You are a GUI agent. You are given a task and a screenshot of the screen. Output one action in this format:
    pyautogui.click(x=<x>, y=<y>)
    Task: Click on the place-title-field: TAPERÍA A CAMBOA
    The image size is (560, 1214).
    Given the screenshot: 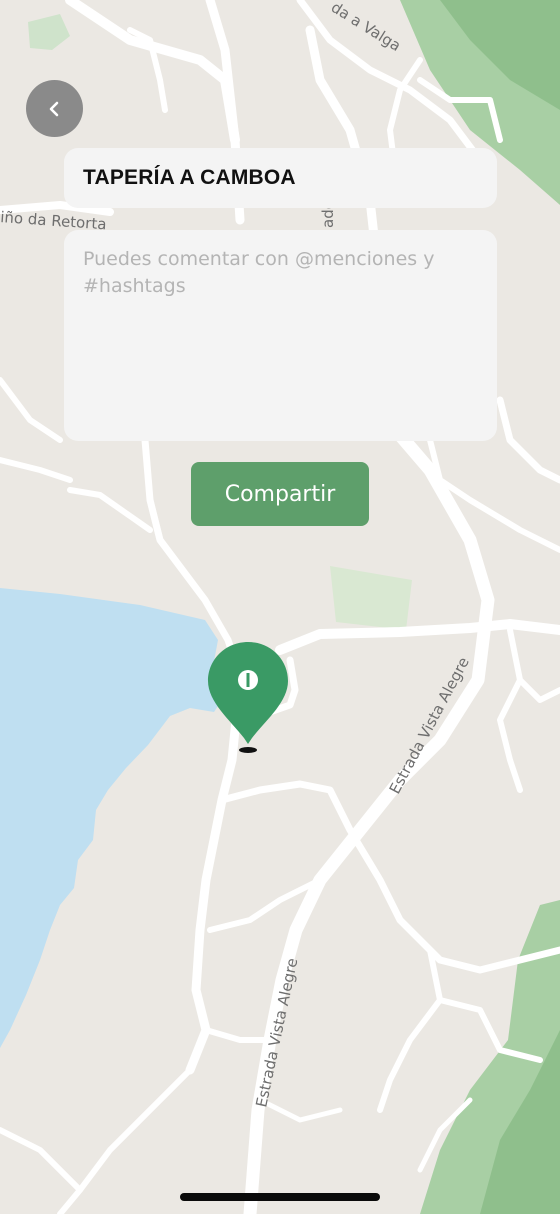 What is the action you would take?
    pyautogui.click(x=280, y=178)
    